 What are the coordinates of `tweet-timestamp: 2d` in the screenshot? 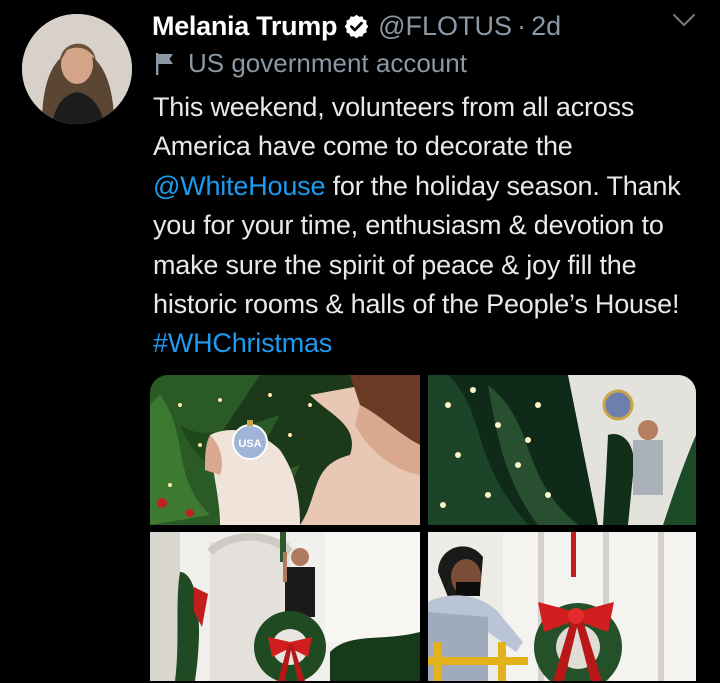 It's located at (546, 26).